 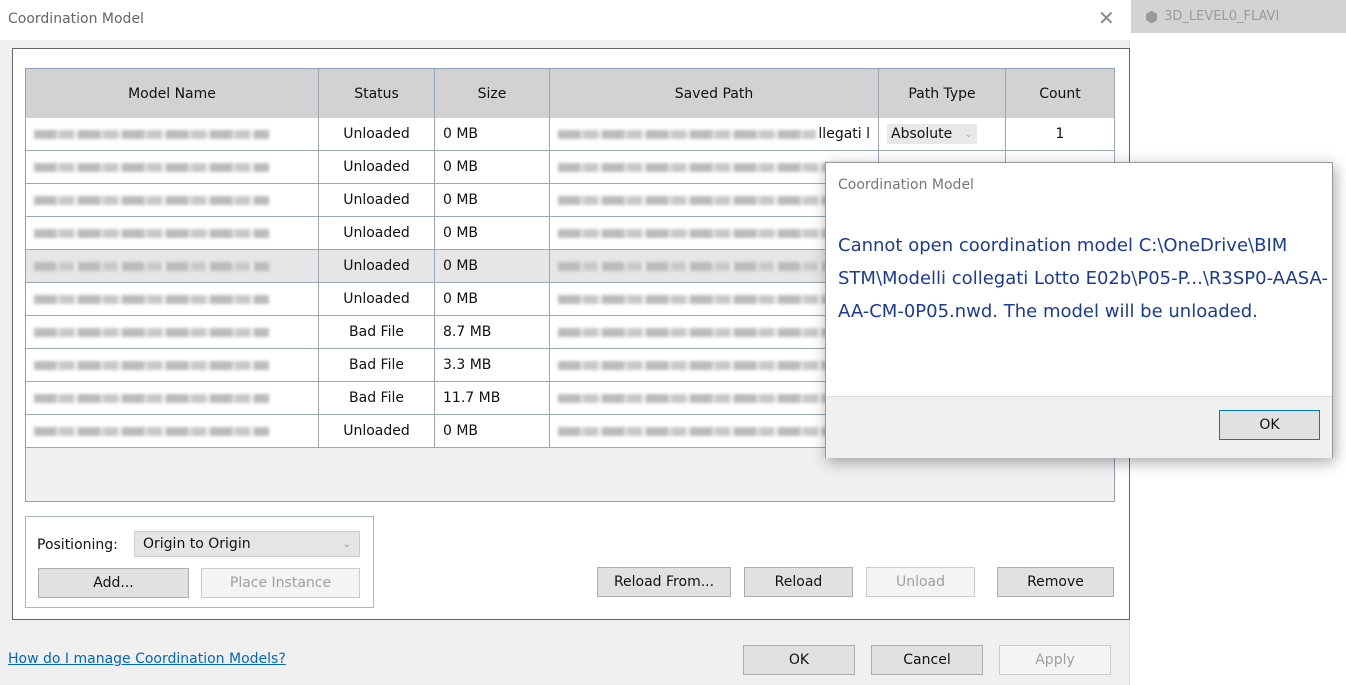 What do you see at coordinates (1079, 427) in the screenshot?
I see `popup-footer: OK` at bounding box center [1079, 427].